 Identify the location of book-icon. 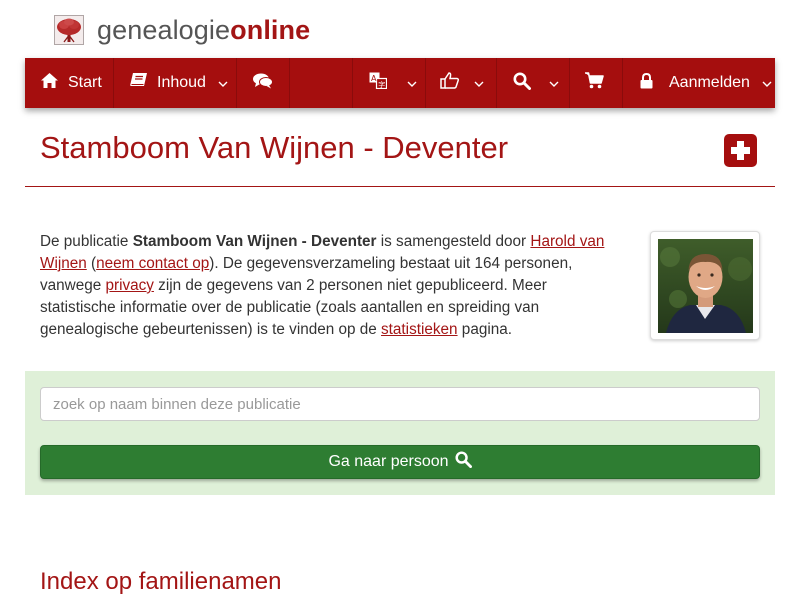
(138, 83).